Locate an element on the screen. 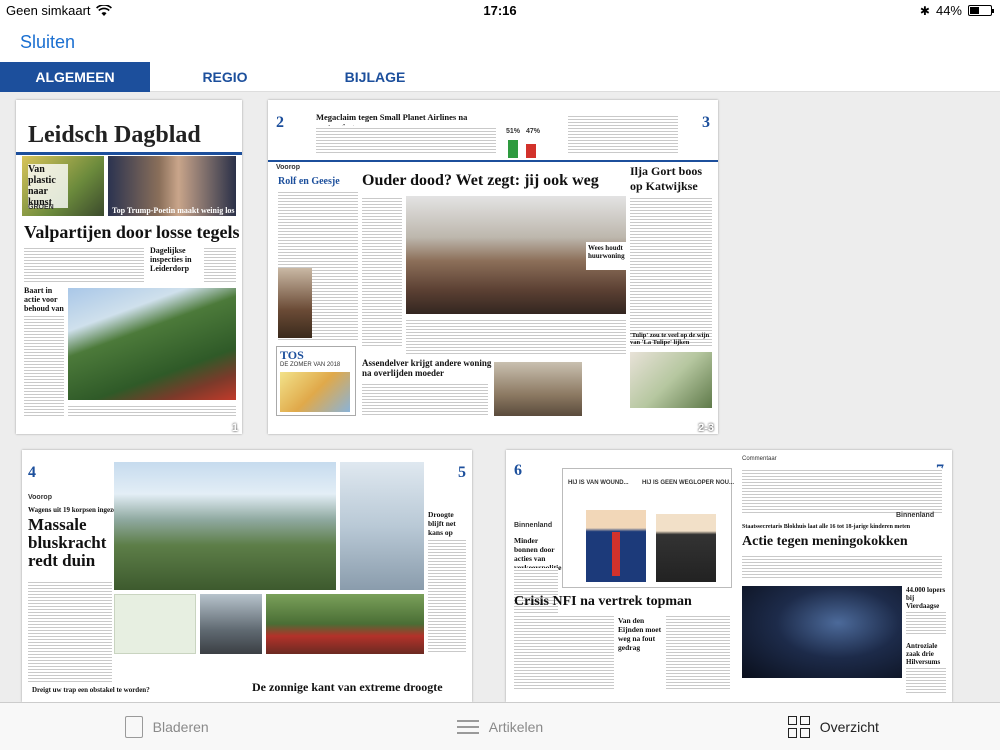 The width and height of the screenshot is (1000, 750). meningokokken-text is located at coordinates (842, 567).